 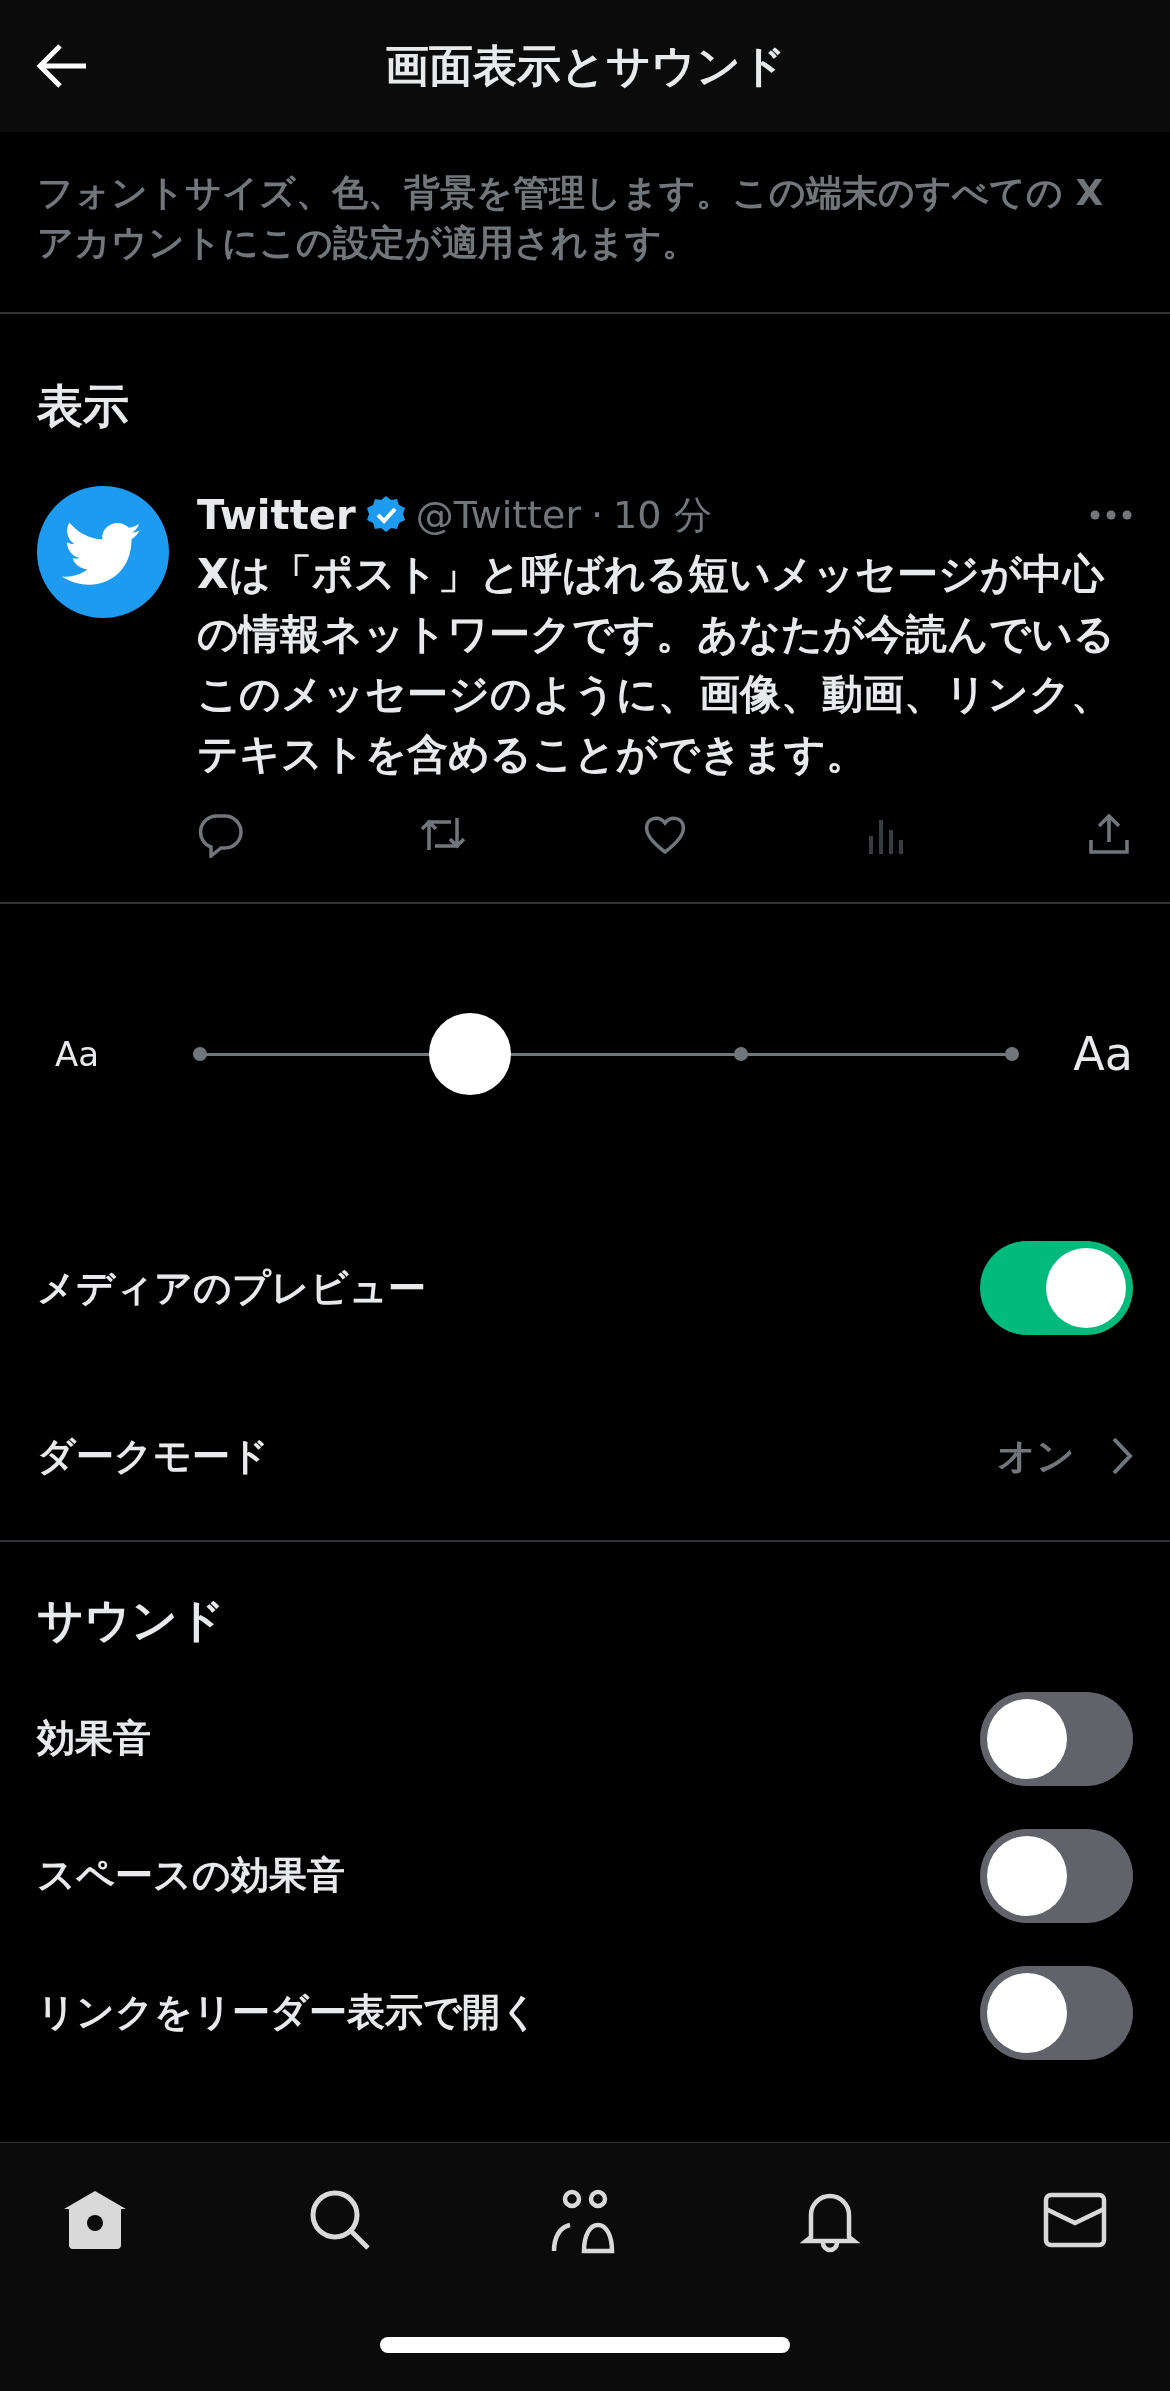 I want to click on small-text-label: Aa, so click(x=78, y=1054).